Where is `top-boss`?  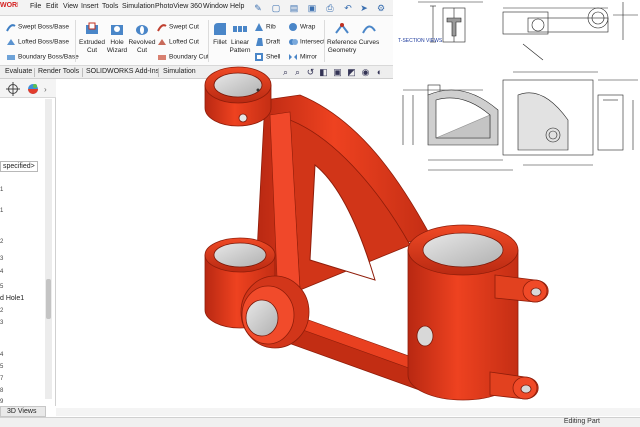 top-boss is located at coordinates (238, 96).